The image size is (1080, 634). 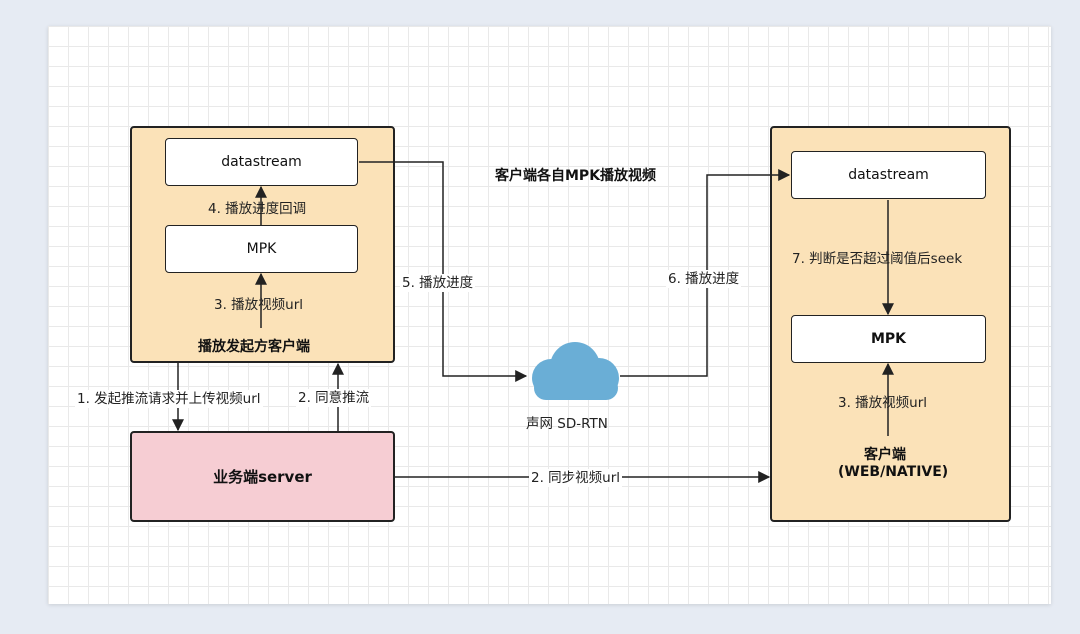 What do you see at coordinates (704, 279) in the screenshot?
I see `edge-label-step6: 6. 播放进度` at bounding box center [704, 279].